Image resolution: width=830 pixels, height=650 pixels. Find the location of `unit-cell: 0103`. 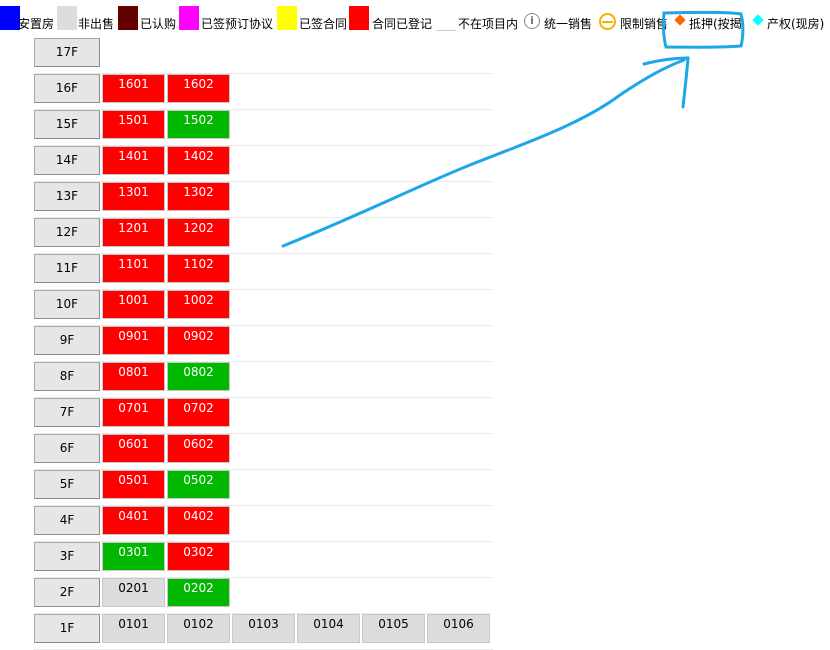

unit-cell: 0103 is located at coordinates (263, 628).